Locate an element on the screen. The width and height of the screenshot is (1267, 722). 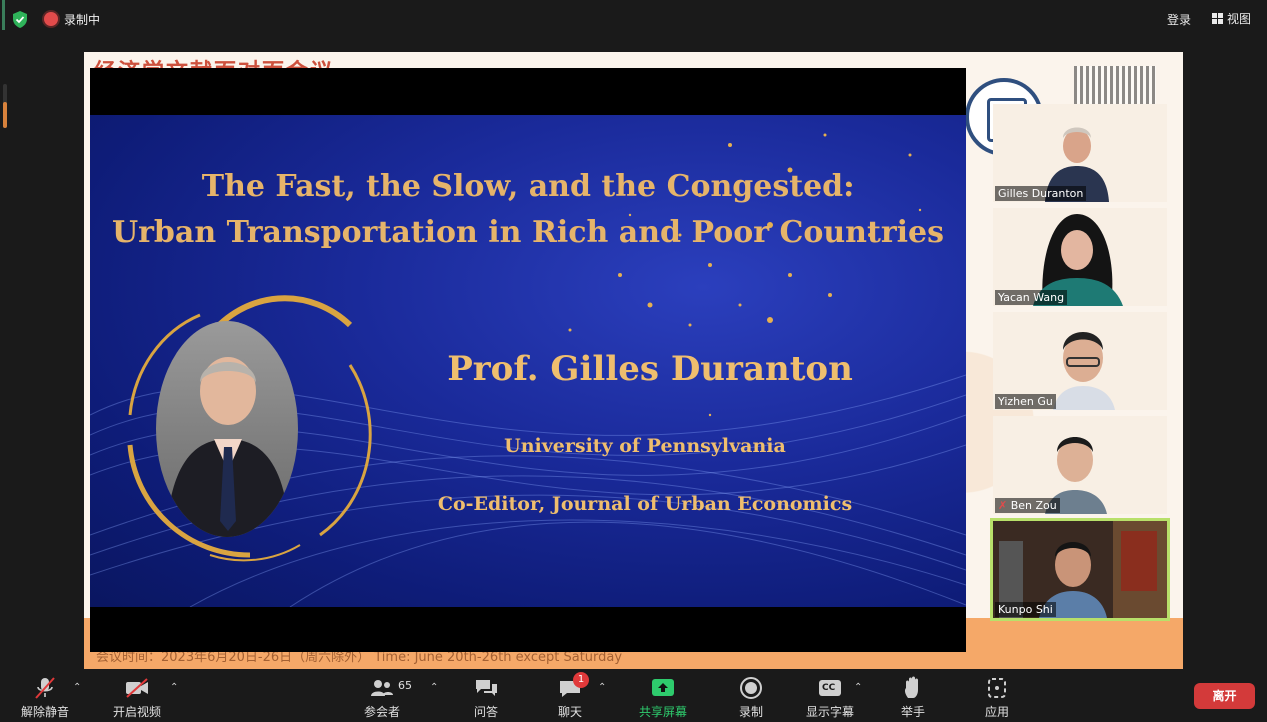
unmute-button: 解除静音 is located at coordinates (45, 698).